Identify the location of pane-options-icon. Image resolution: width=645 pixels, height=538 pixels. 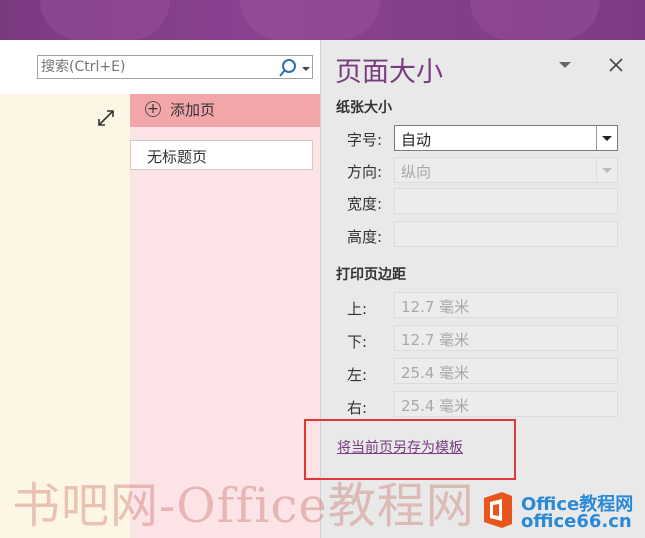
(565, 65).